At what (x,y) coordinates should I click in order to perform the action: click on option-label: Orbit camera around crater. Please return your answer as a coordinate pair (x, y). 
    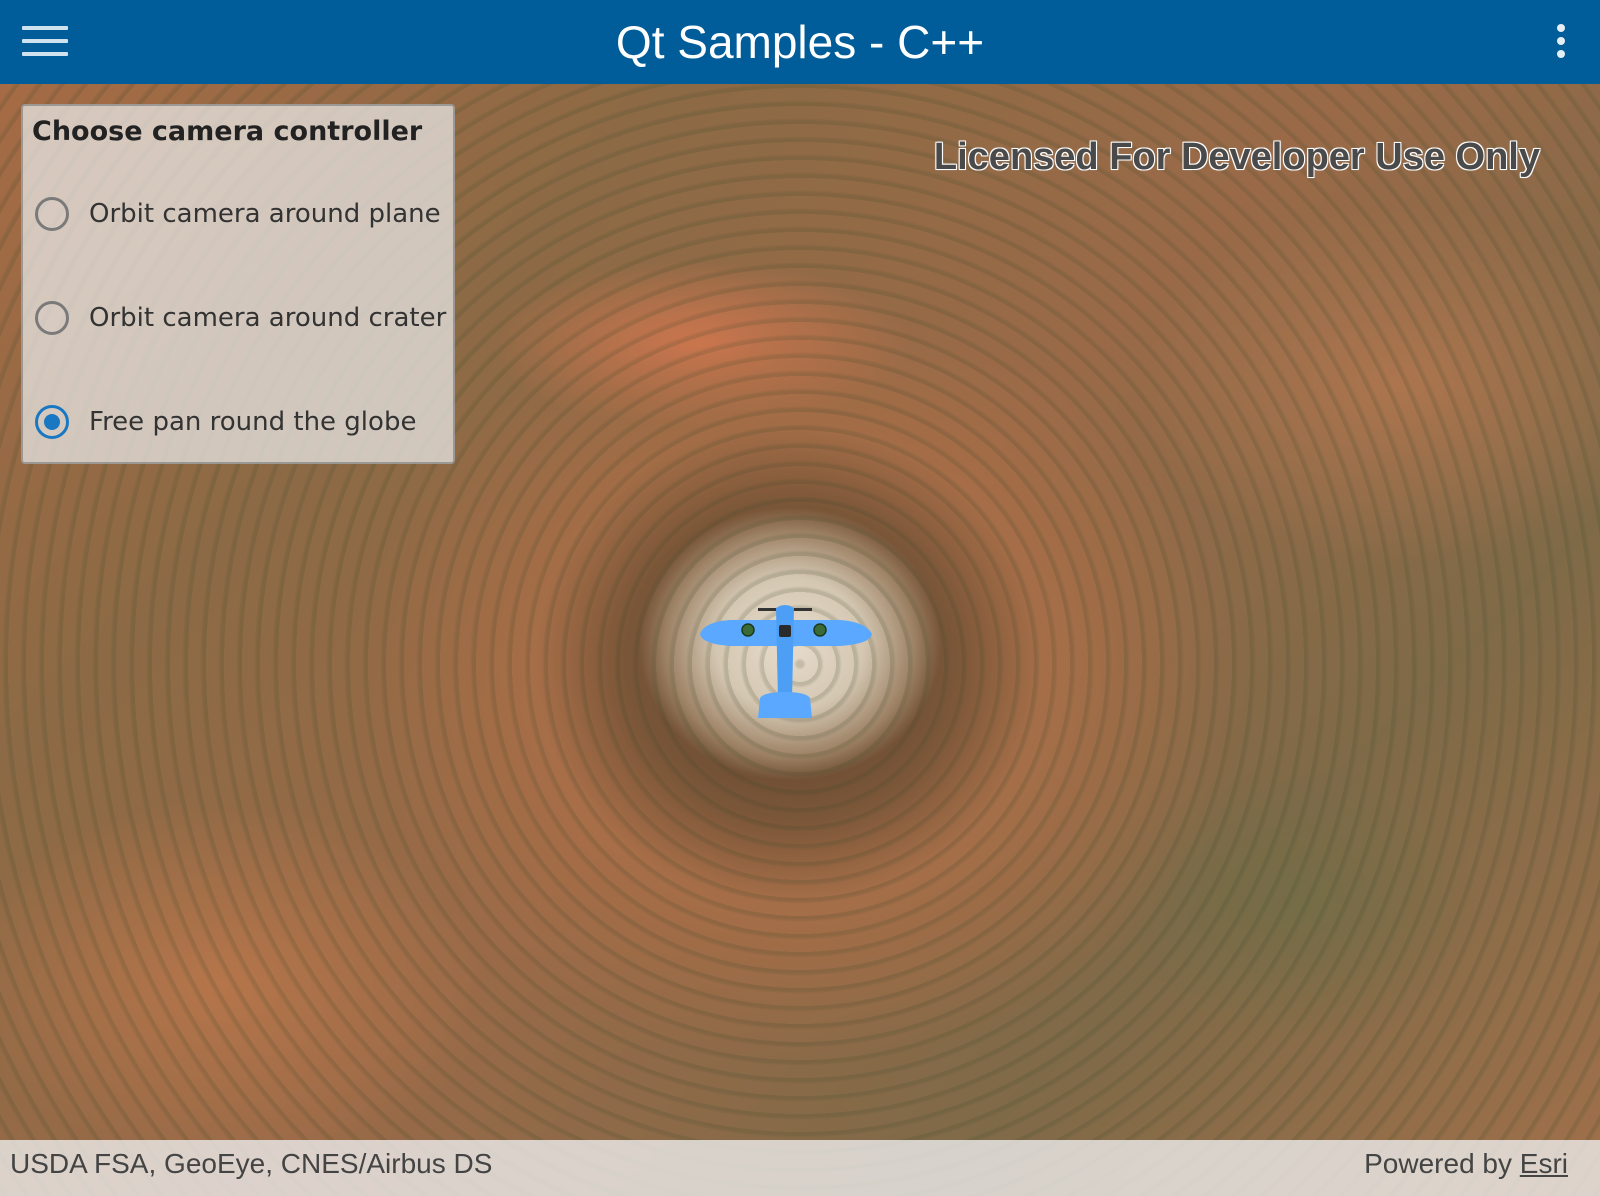
    Looking at the image, I should click on (268, 318).